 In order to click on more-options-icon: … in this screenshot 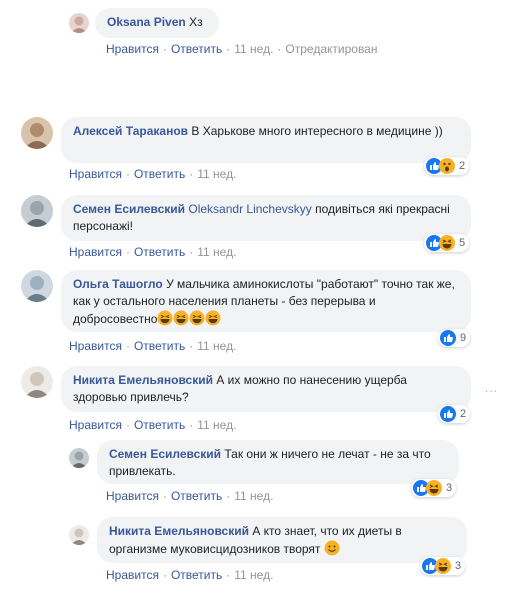, I will do `click(491, 387)`.